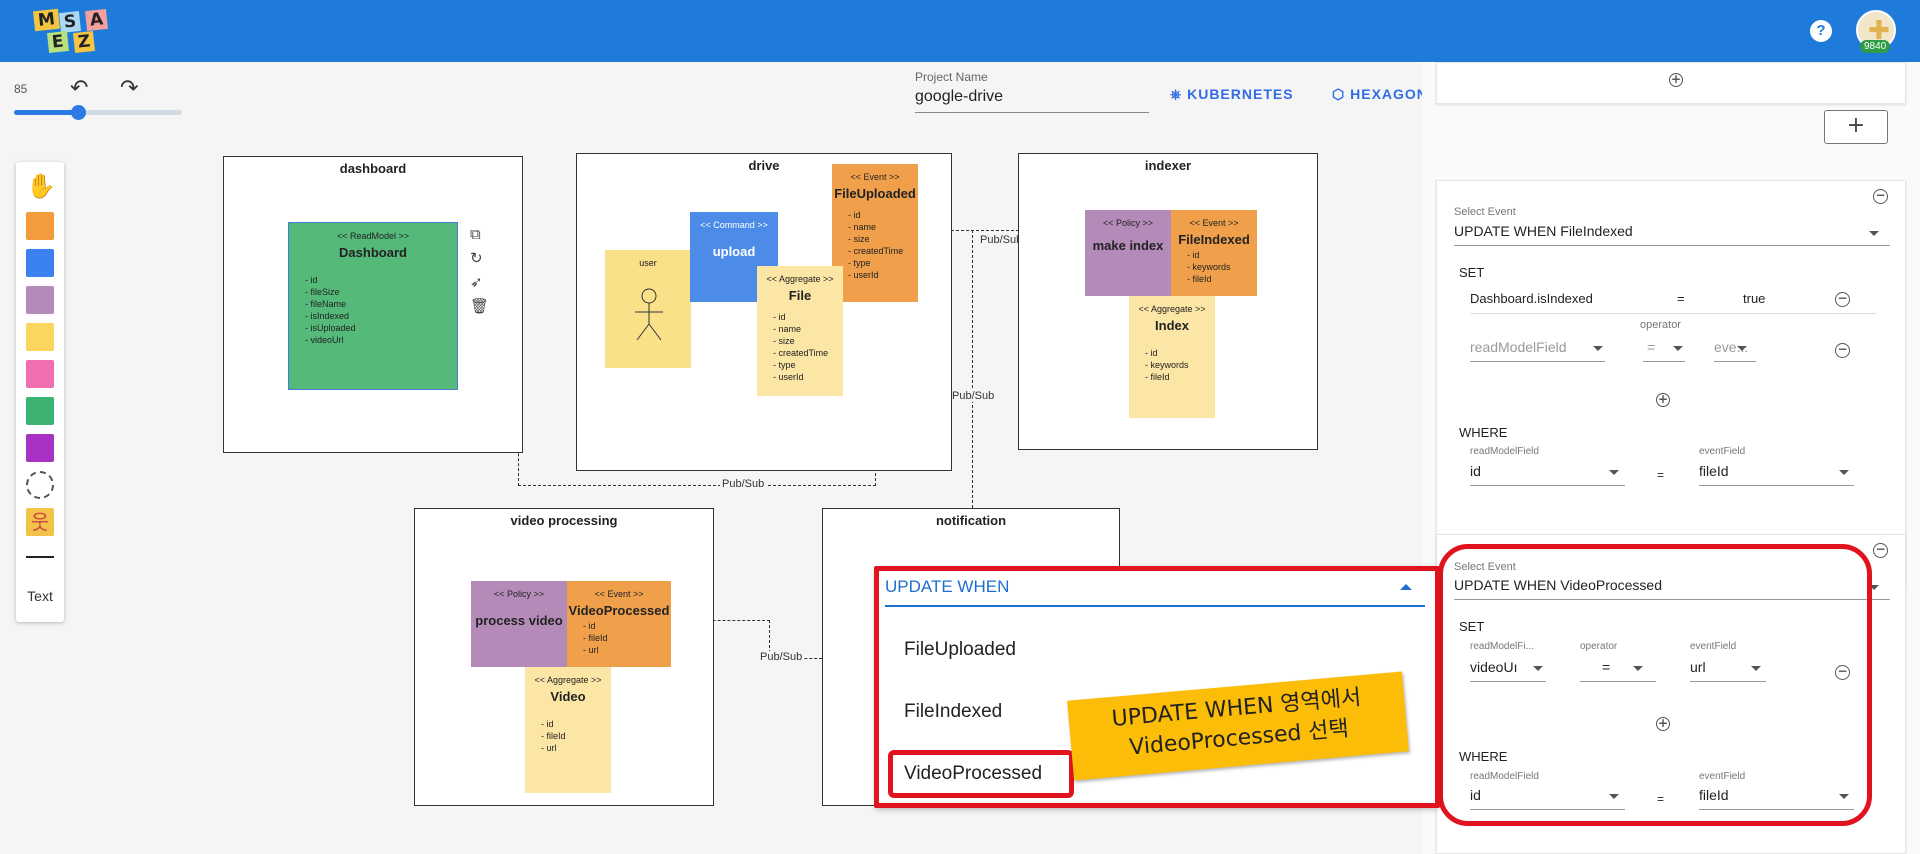  I want to click on hand-icon: ✋, so click(41, 186).